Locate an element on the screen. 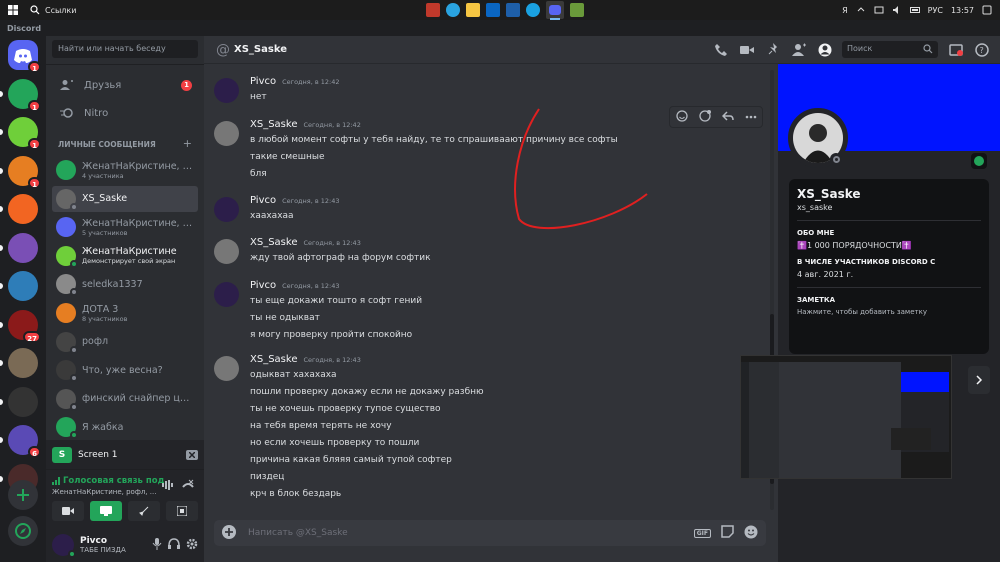 This screenshot has height=562, width=1000. dm-search-input: Найти или начать беседу is located at coordinates (125, 49).